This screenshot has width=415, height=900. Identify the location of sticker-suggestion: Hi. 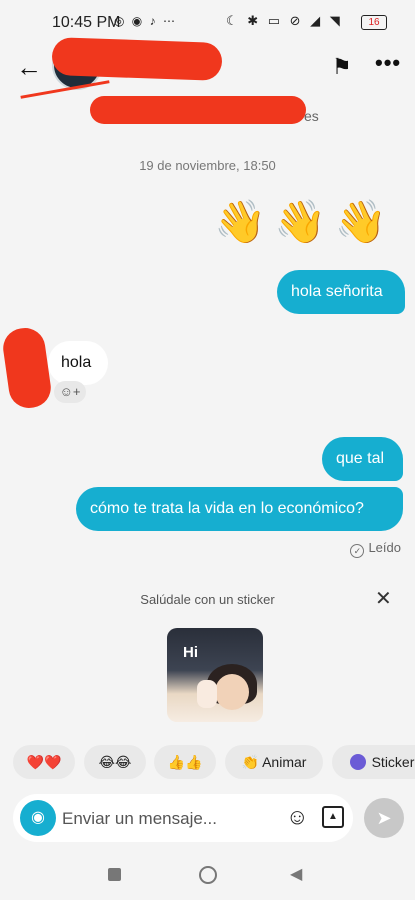
(215, 675).